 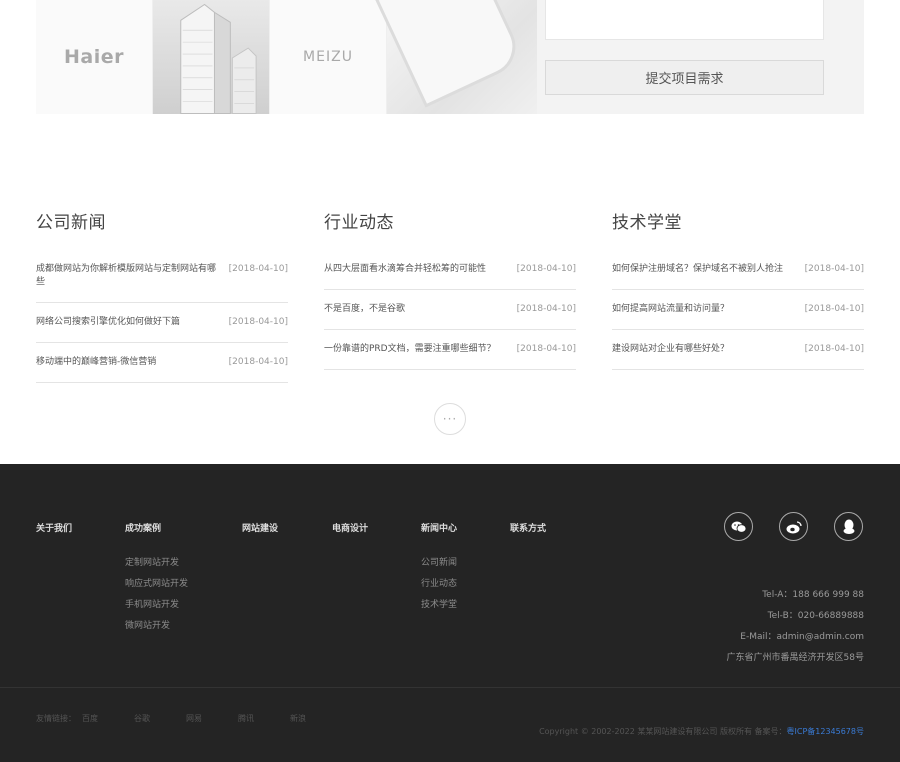 What do you see at coordinates (246, 718) in the screenshot?
I see `friend-link: 腾讯` at bounding box center [246, 718].